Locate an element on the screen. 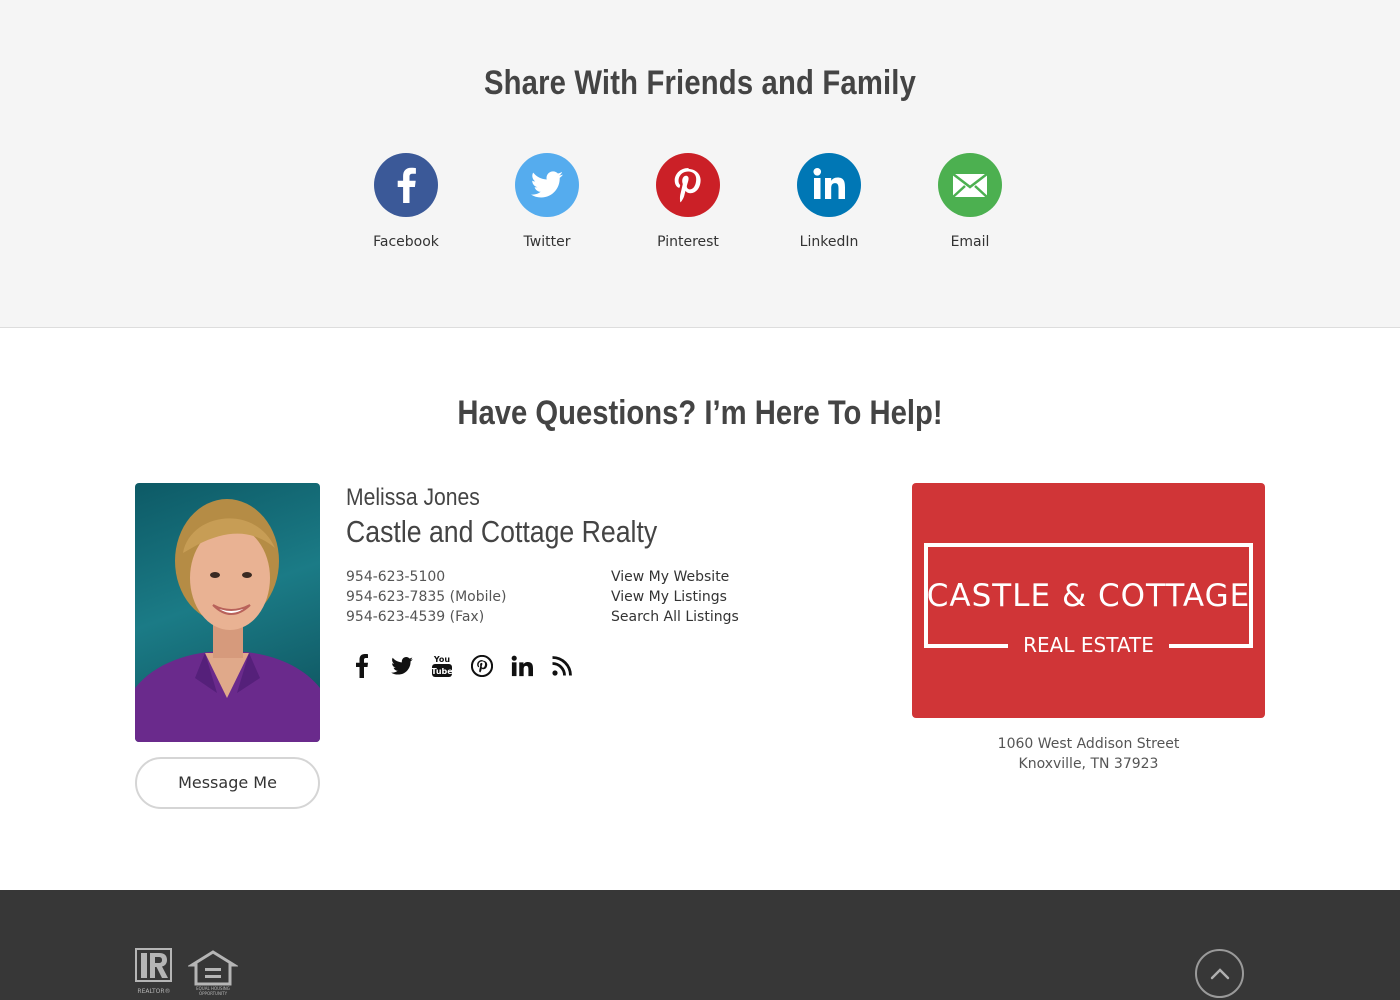  share-email-label: Email is located at coordinates (970, 242).